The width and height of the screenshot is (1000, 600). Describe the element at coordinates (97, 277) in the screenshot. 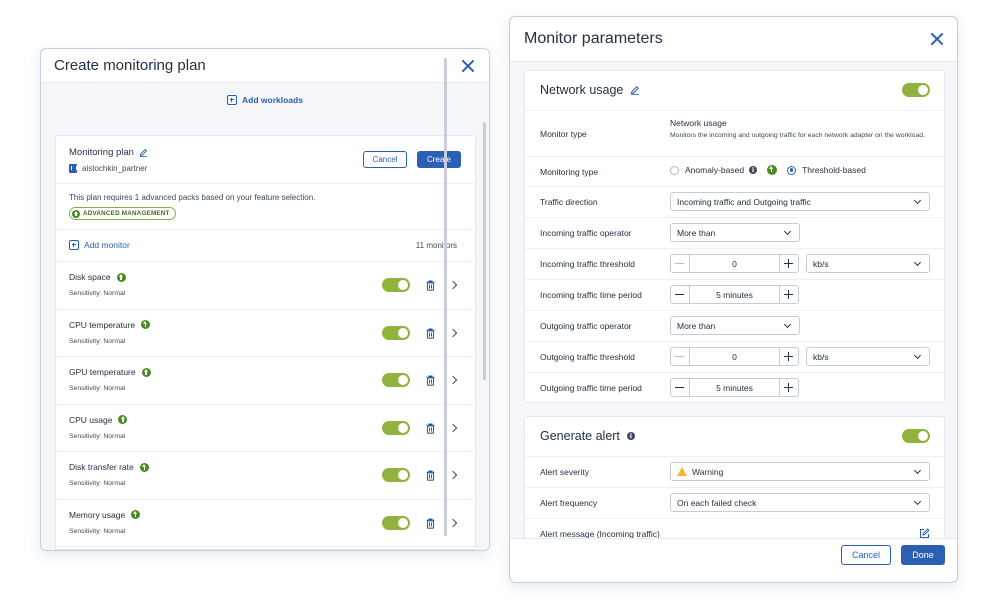

I see `monitor-name: Disk space` at that location.